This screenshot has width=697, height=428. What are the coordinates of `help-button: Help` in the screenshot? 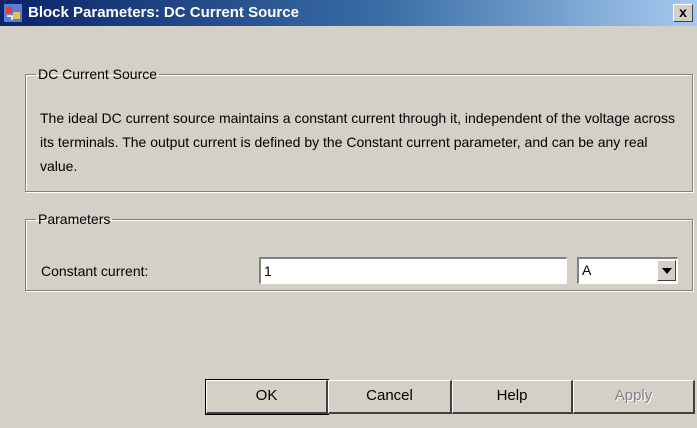 It's located at (512, 397).